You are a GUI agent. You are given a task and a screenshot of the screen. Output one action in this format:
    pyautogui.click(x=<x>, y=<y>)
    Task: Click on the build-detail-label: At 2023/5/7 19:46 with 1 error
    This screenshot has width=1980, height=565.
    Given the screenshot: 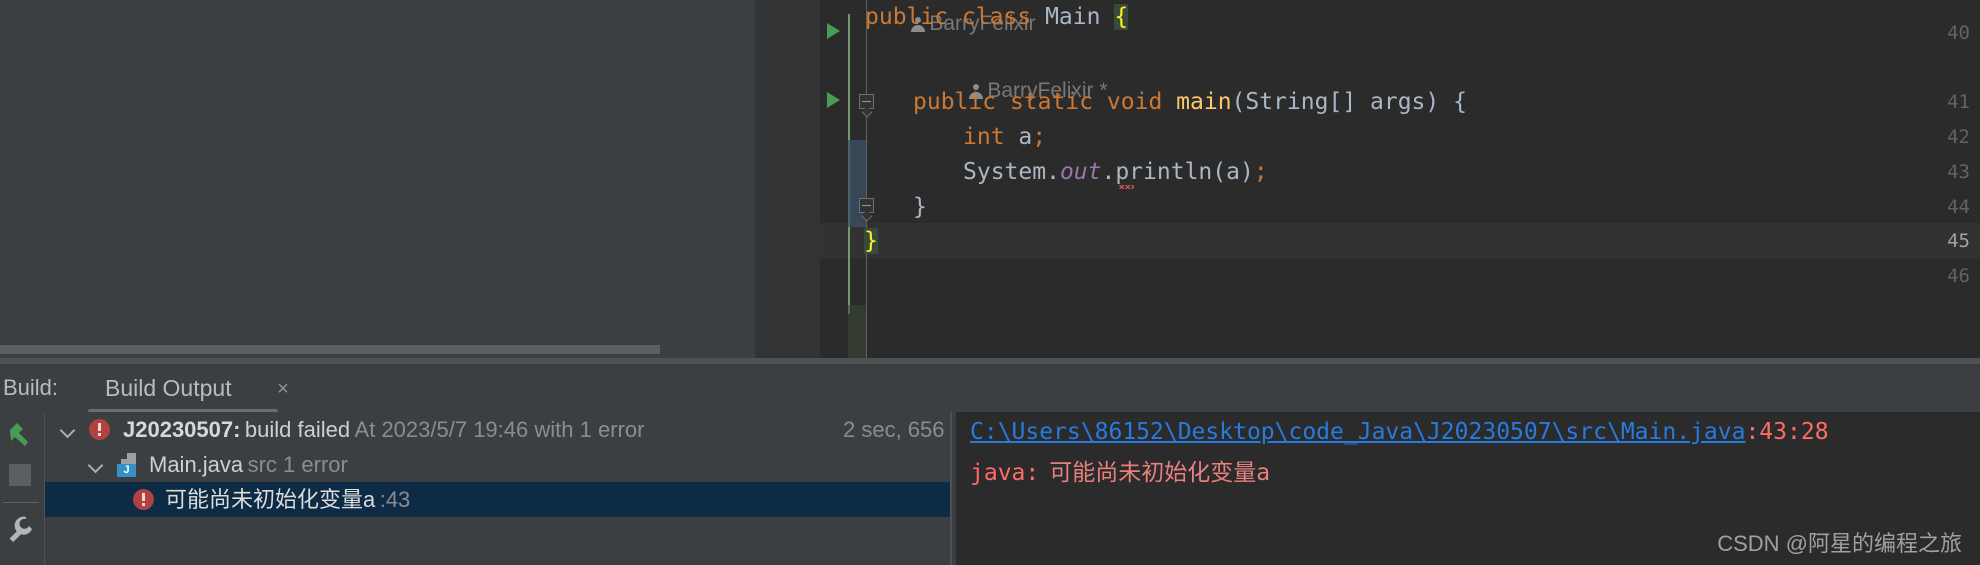 What is the action you would take?
    pyautogui.click(x=499, y=429)
    